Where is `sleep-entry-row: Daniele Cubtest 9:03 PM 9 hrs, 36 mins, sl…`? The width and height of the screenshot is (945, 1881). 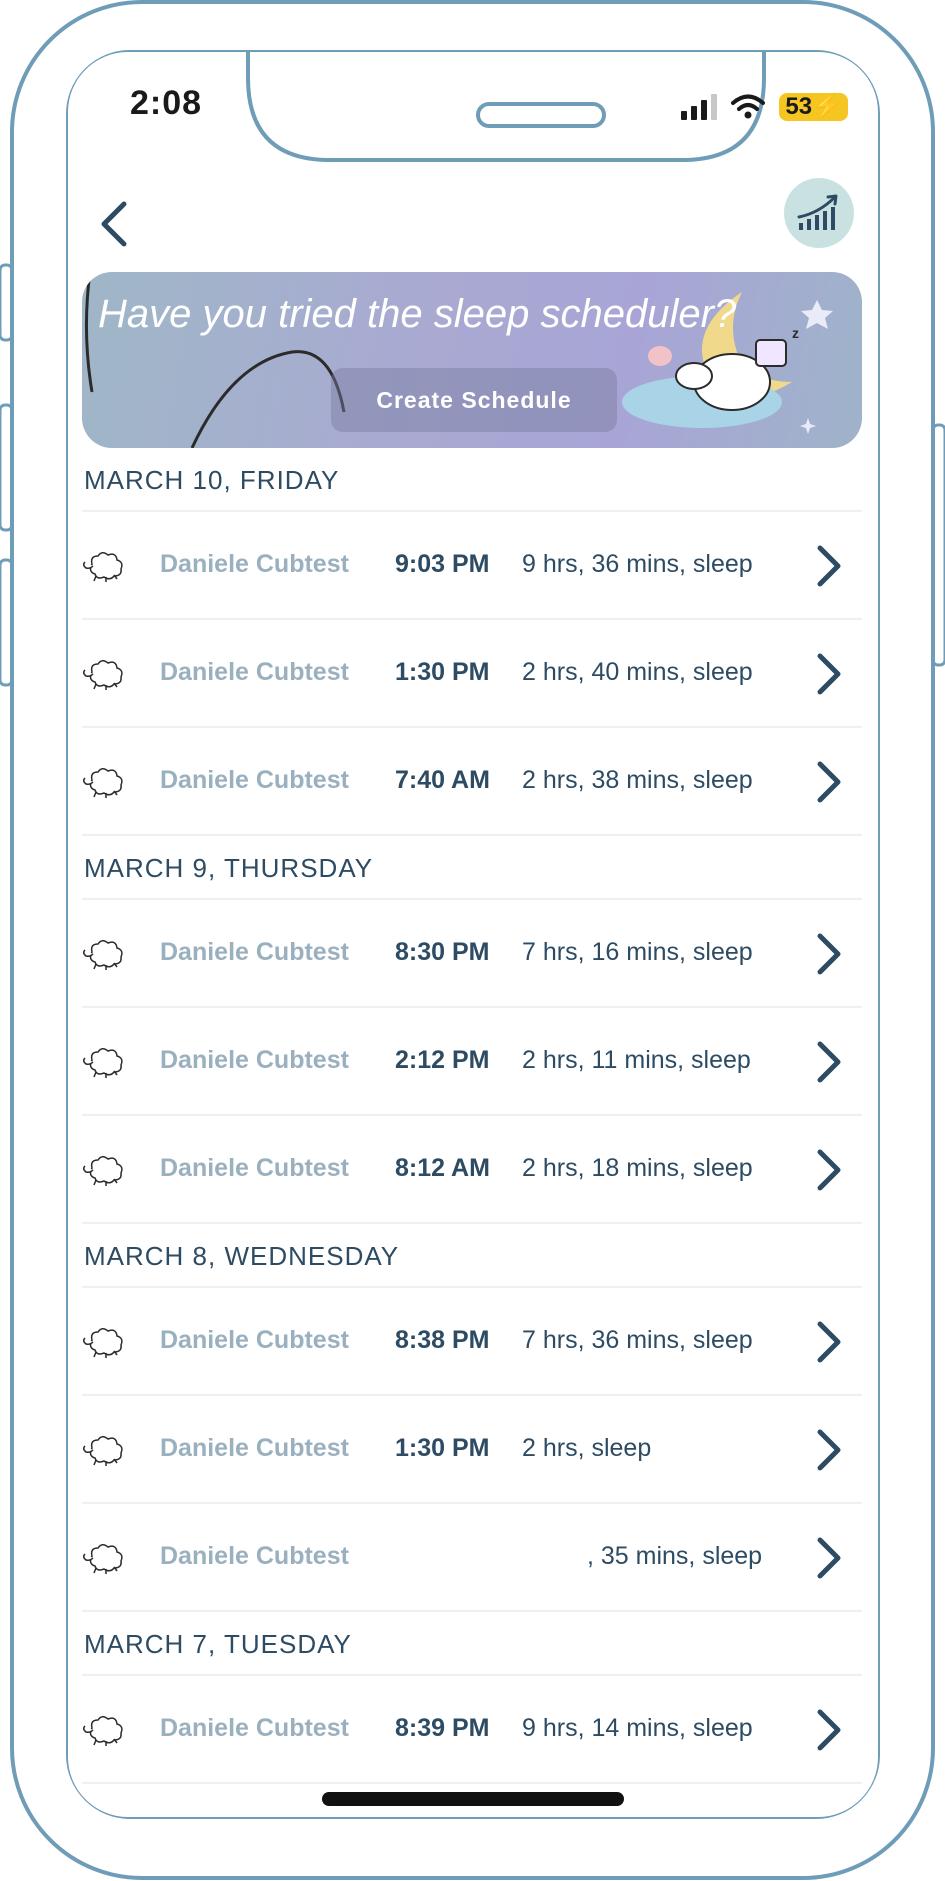
sleep-entry-row: Daniele Cubtest 9:03 PM 9 hrs, 36 mins, sl… is located at coordinates (472, 566).